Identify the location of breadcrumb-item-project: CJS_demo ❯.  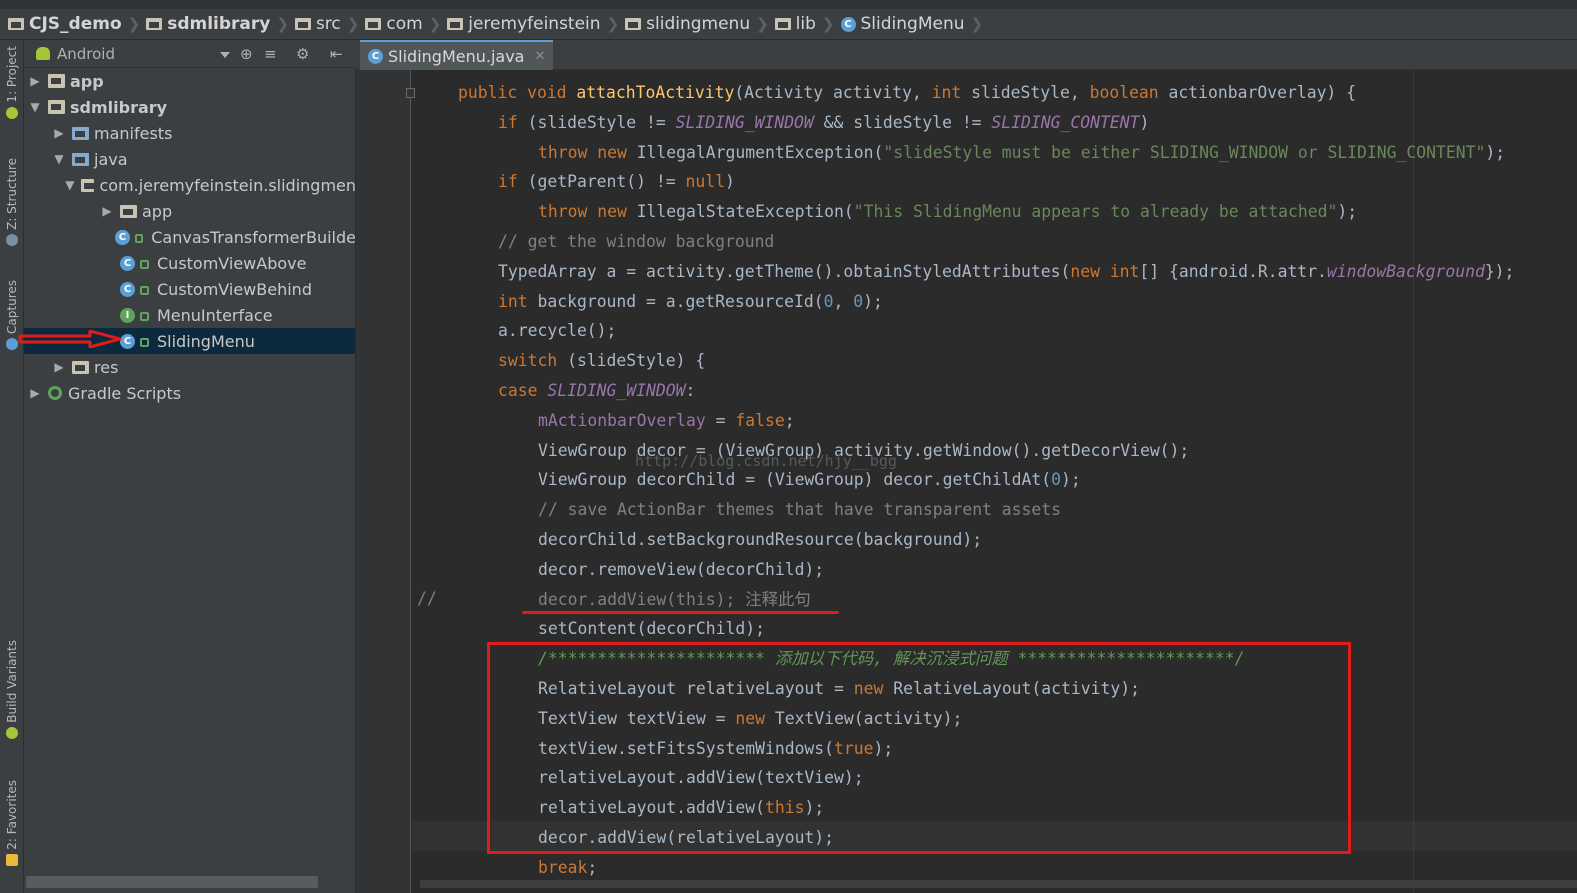
(77, 24).